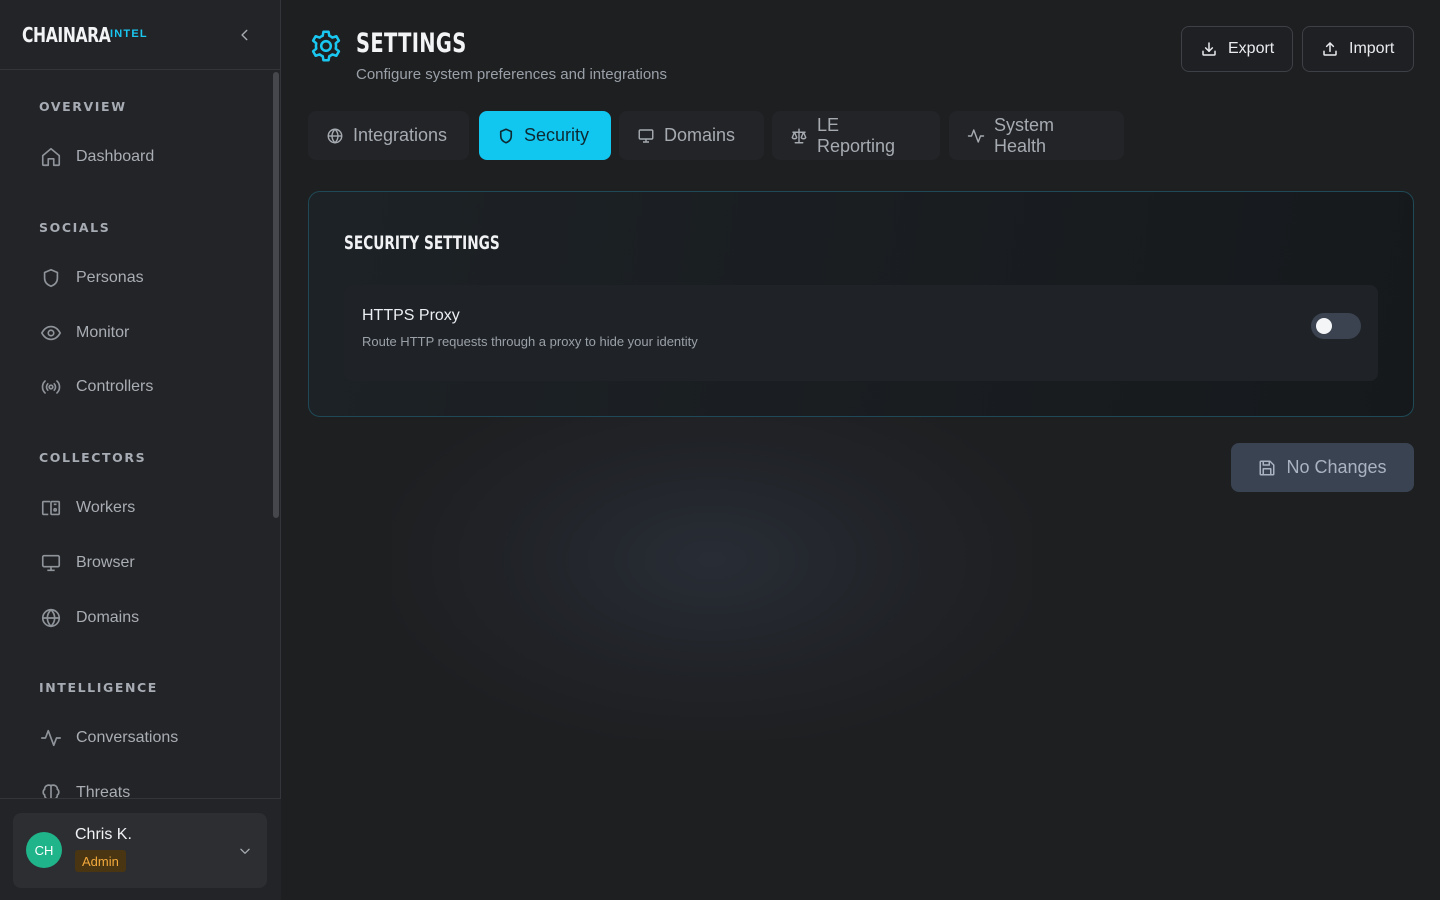 The width and height of the screenshot is (1440, 900). I want to click on tab-integrations: Integrations, so click(388, 135).